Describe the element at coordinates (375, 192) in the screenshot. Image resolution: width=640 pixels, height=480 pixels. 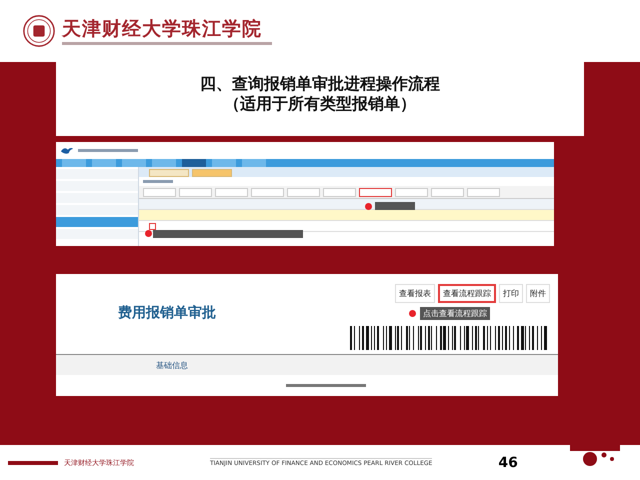
I see `toolbar-button` at that location.